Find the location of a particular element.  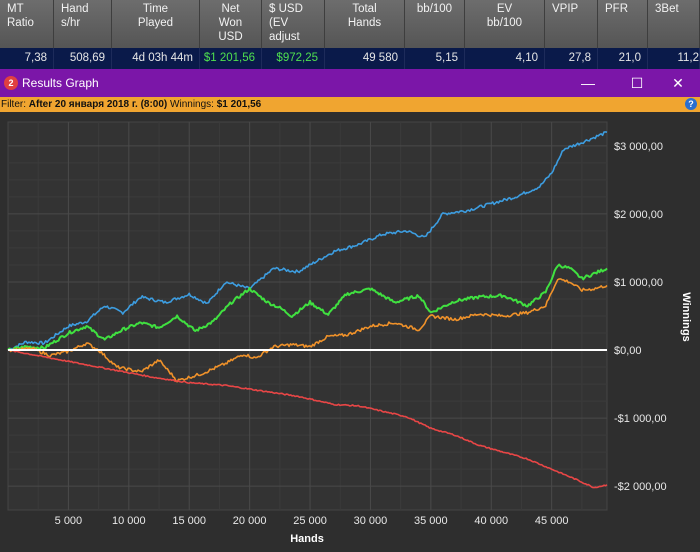

x-tick-label: 25 000 is located at coordinates (310, 521).